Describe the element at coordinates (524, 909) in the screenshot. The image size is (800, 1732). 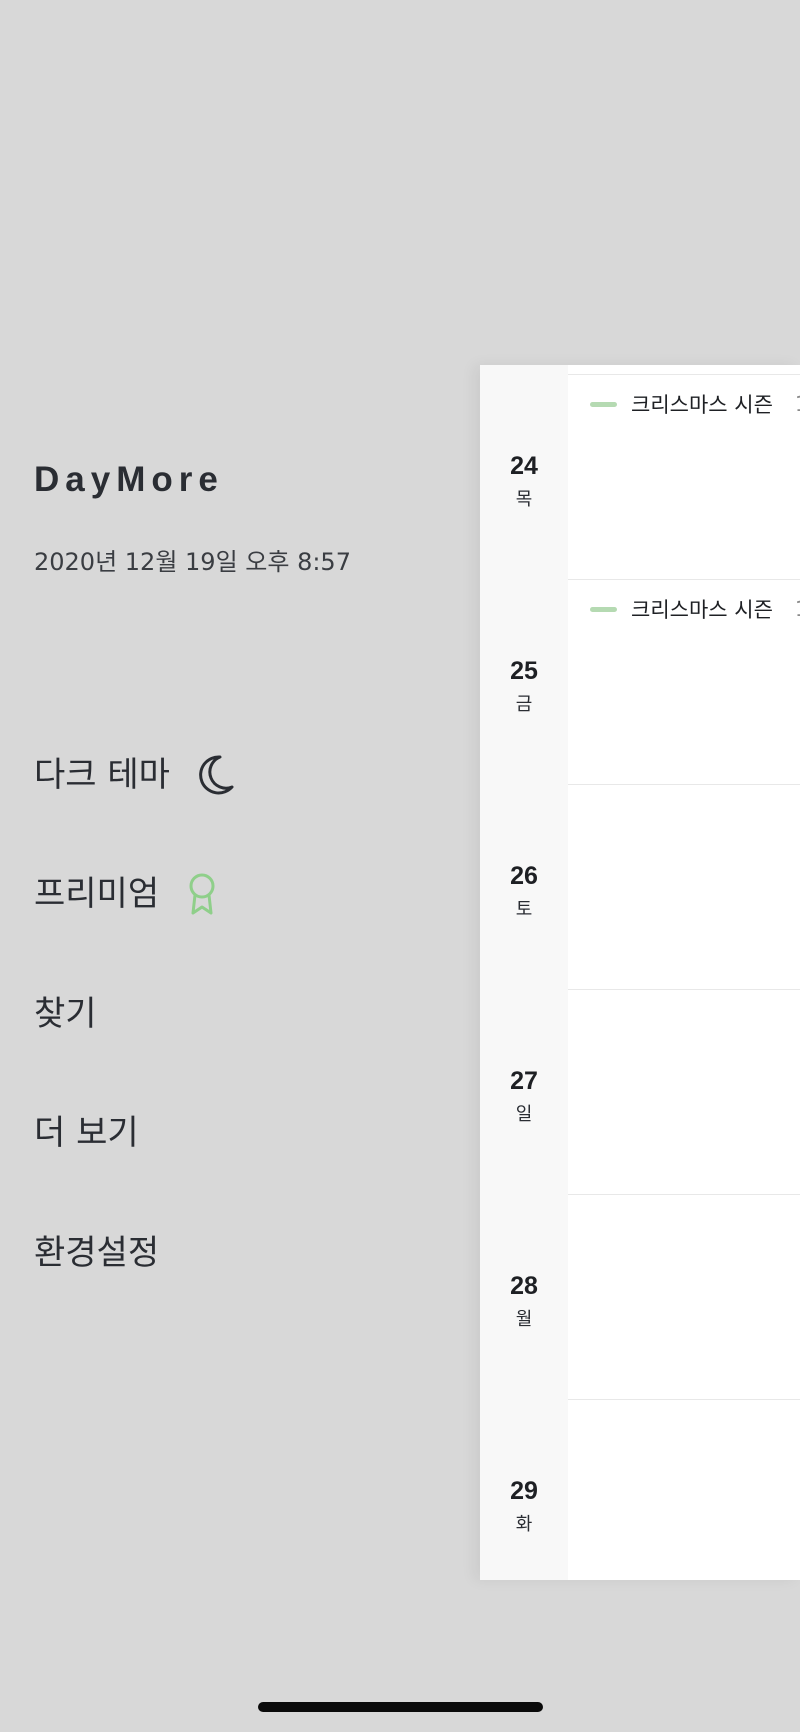
I see `day-weekday: 토` at that location.